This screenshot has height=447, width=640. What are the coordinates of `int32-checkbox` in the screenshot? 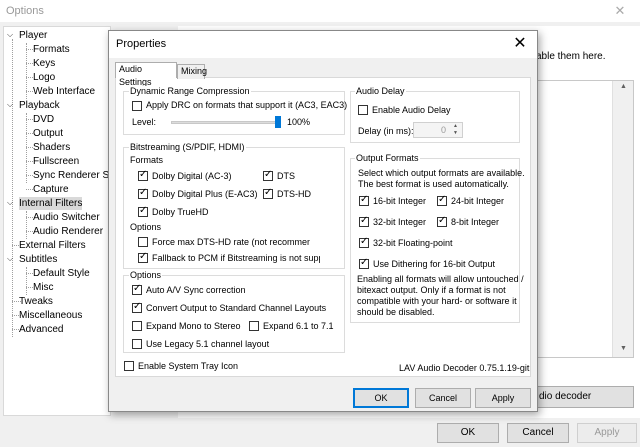 It's located at (364, 221).